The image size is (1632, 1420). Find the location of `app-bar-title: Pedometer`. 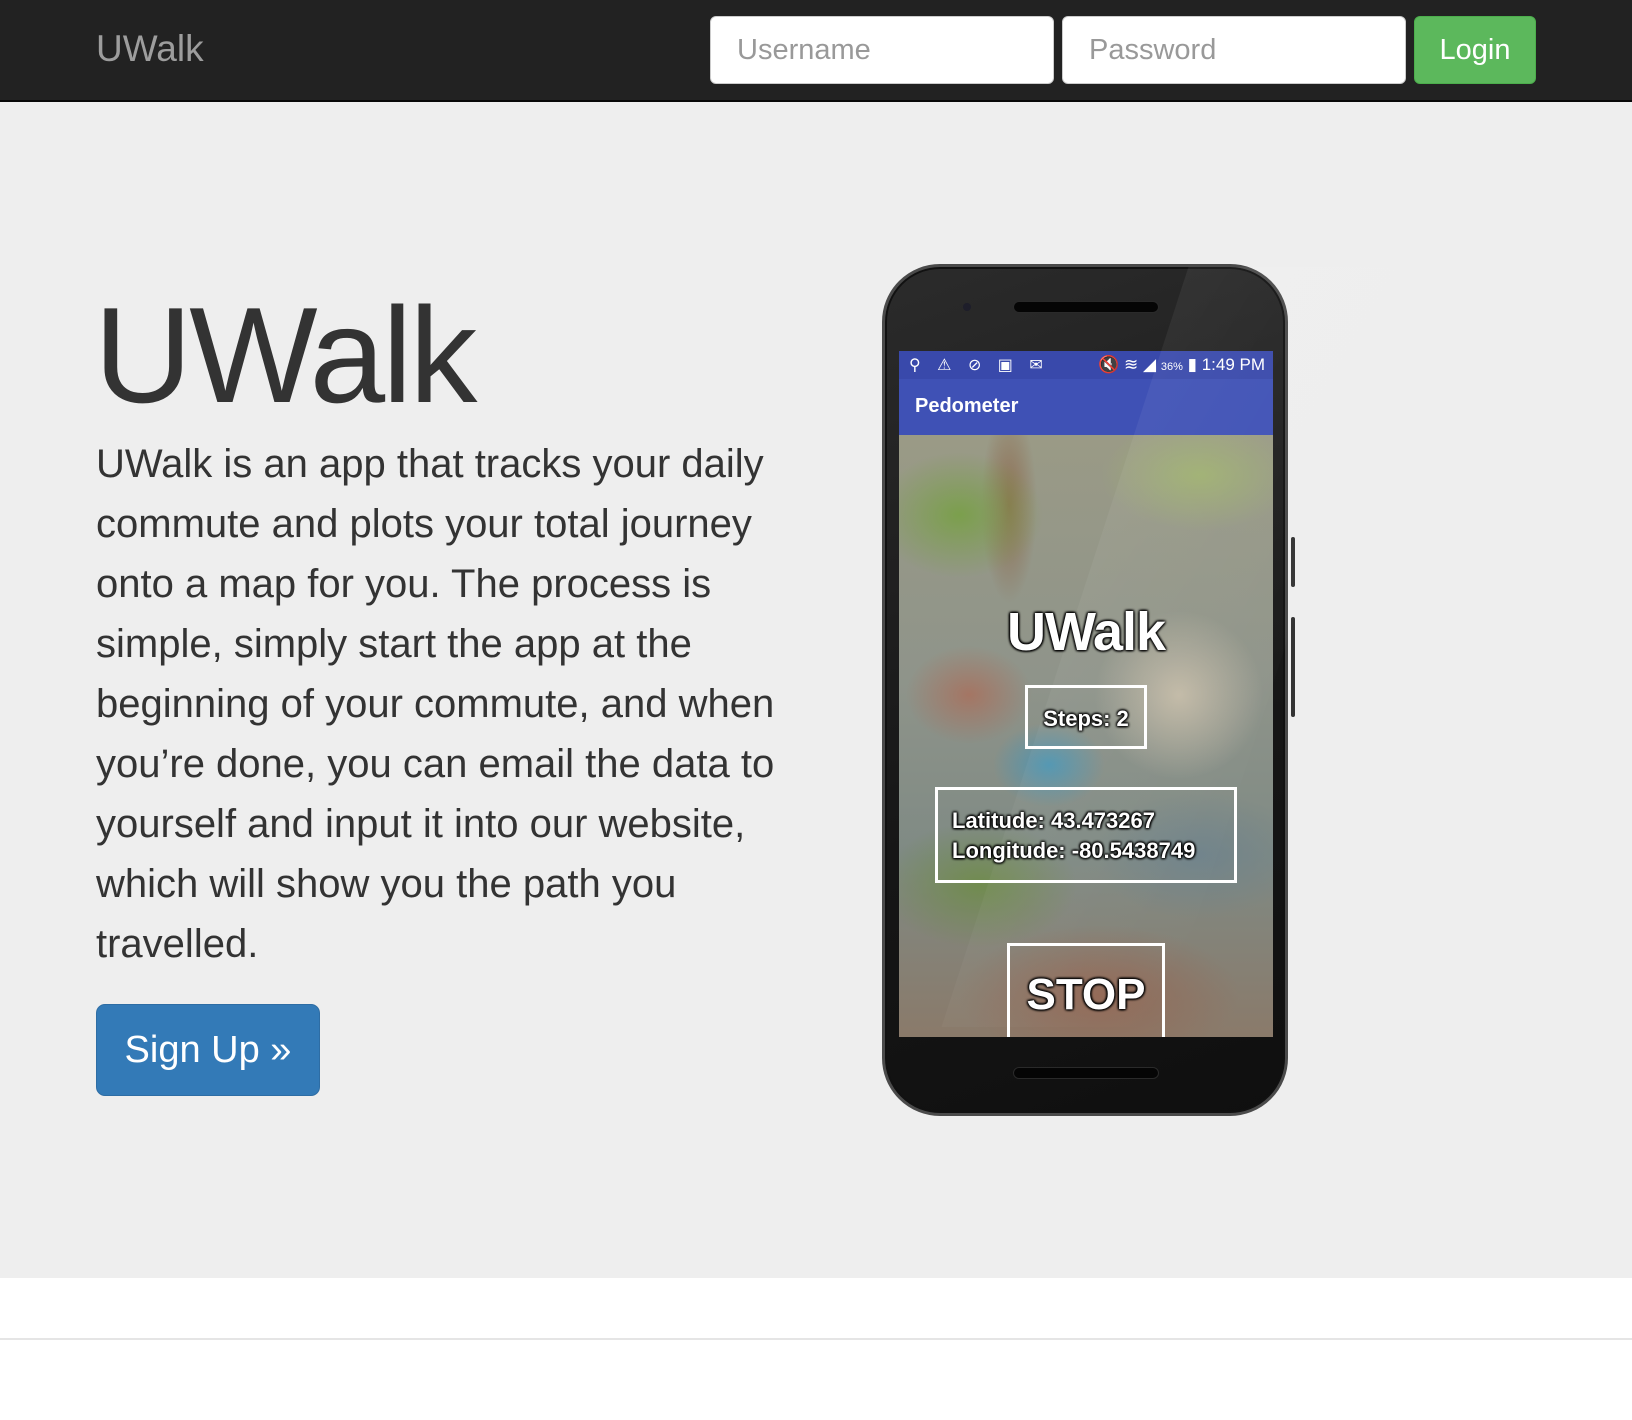

app-bar-title: Pedometer is located at coordinates (967, 406).